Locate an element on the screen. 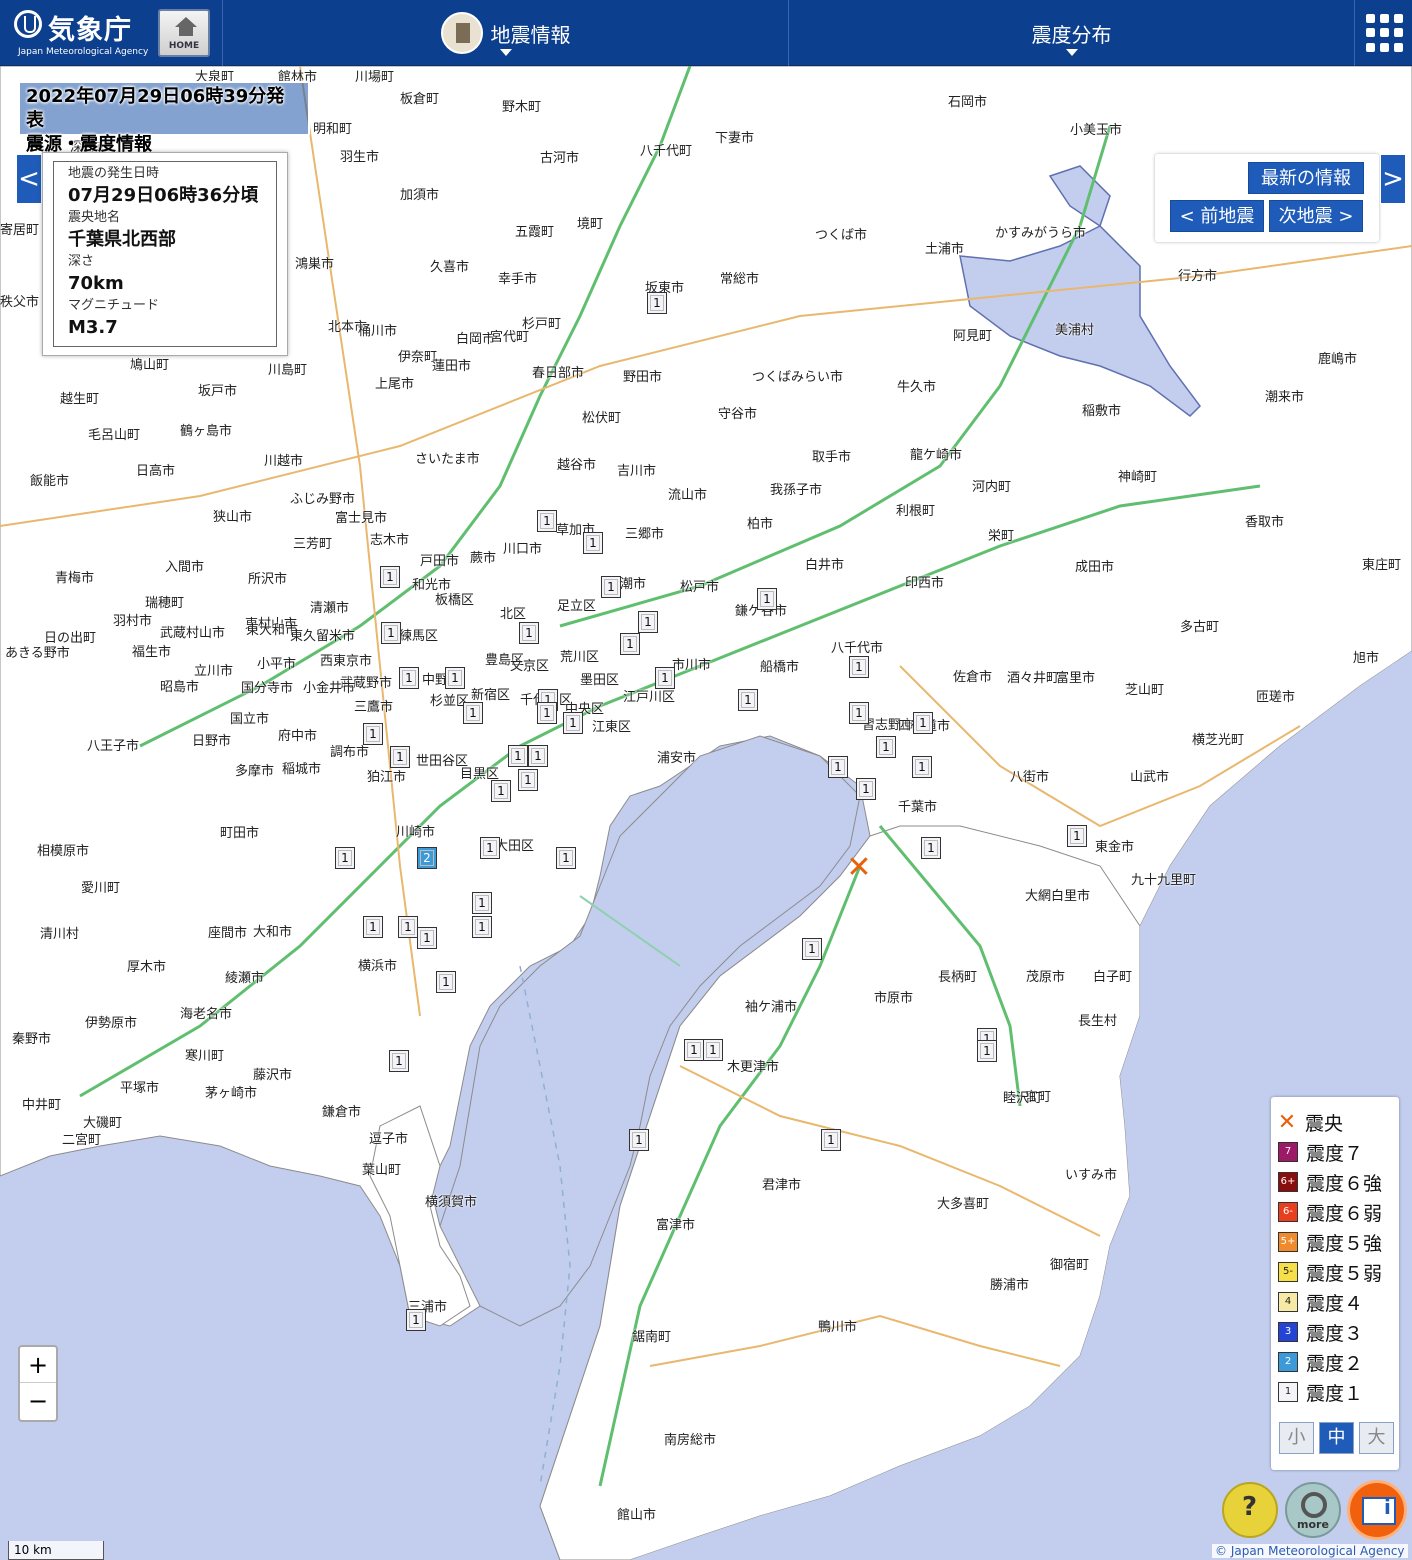 Image resolution: width=1412 pixels, height=1560 pixels. place-label: 秩父市 is located at coordinates (20, 302).